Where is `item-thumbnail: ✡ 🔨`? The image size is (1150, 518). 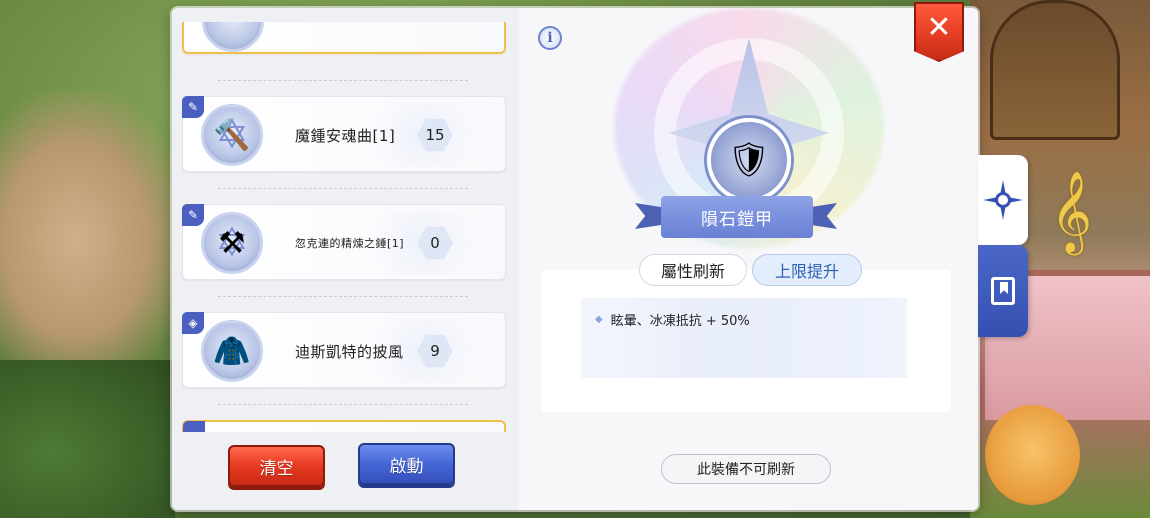
item-thumbnail: ✡ 🔨 is located at coordinates (232, 135).